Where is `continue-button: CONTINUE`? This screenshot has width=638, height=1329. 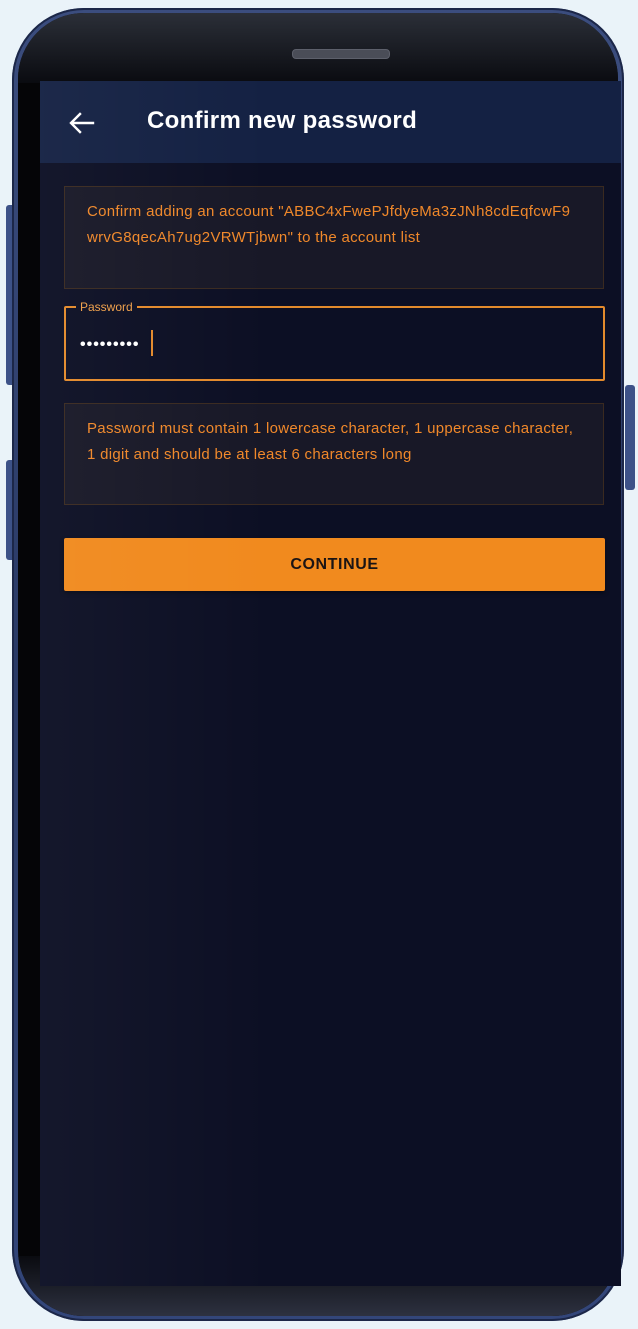 continue-button: CONTINUE is located at coordinates (334, 564).